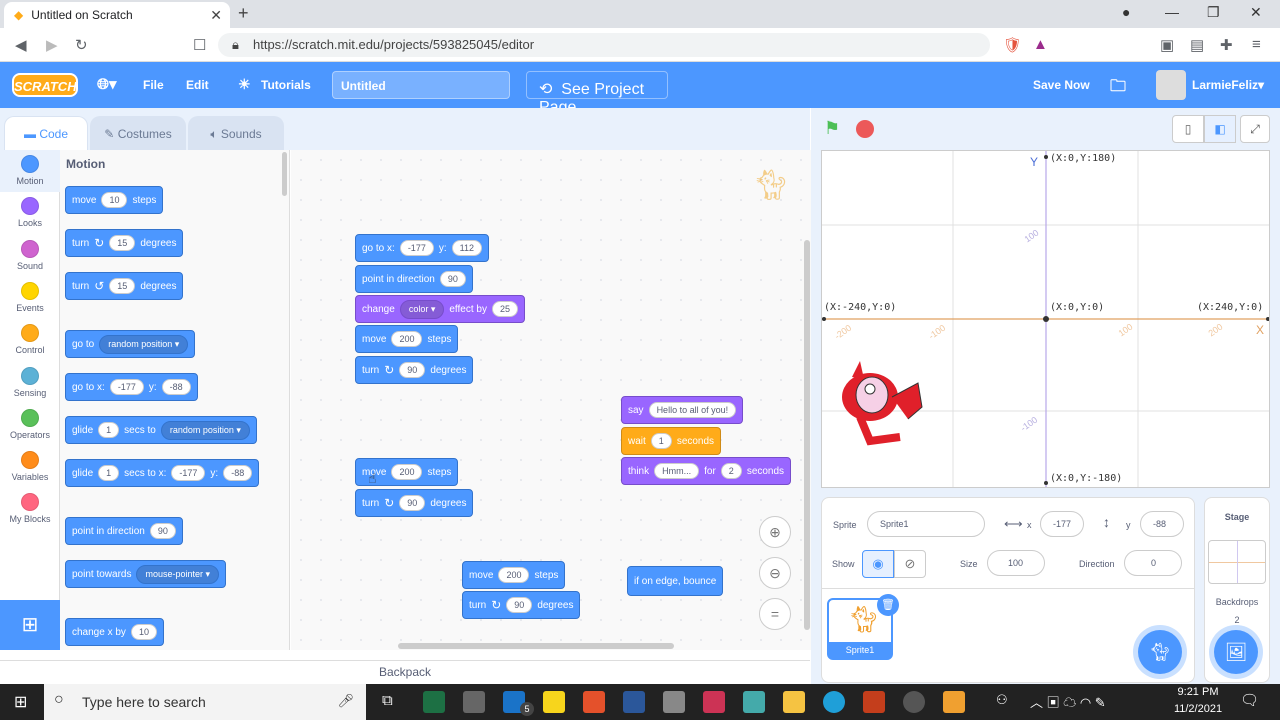  I want to click on palette-go-to-xy-block: go to x: -177 y: -88, so click(131, 387).